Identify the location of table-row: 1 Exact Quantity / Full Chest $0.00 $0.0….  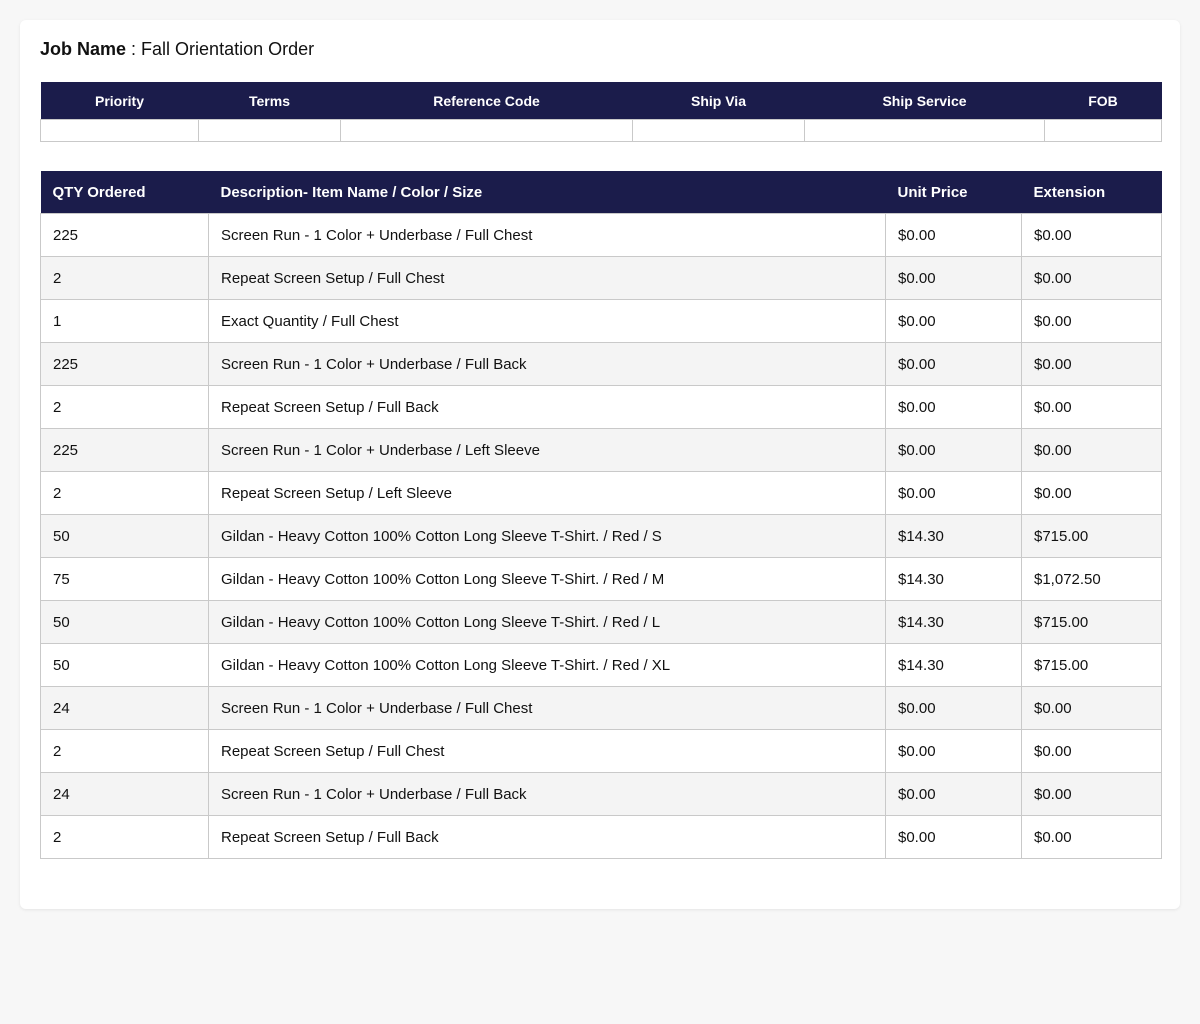
(601, 321).